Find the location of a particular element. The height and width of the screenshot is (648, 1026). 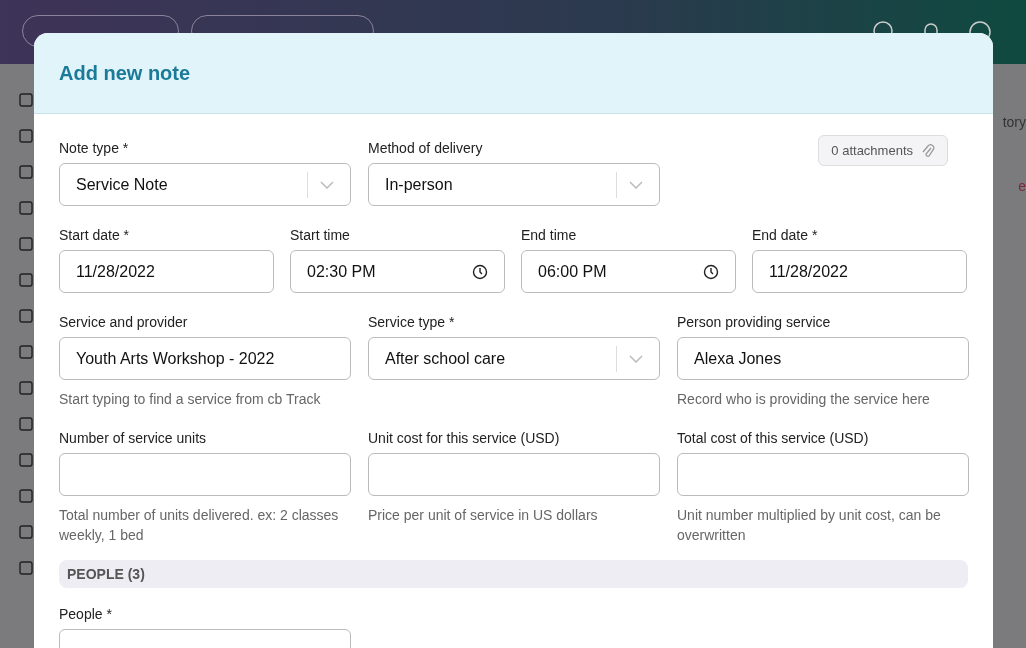

time-field: 02:30 PM is located at coordinates (397, 271).